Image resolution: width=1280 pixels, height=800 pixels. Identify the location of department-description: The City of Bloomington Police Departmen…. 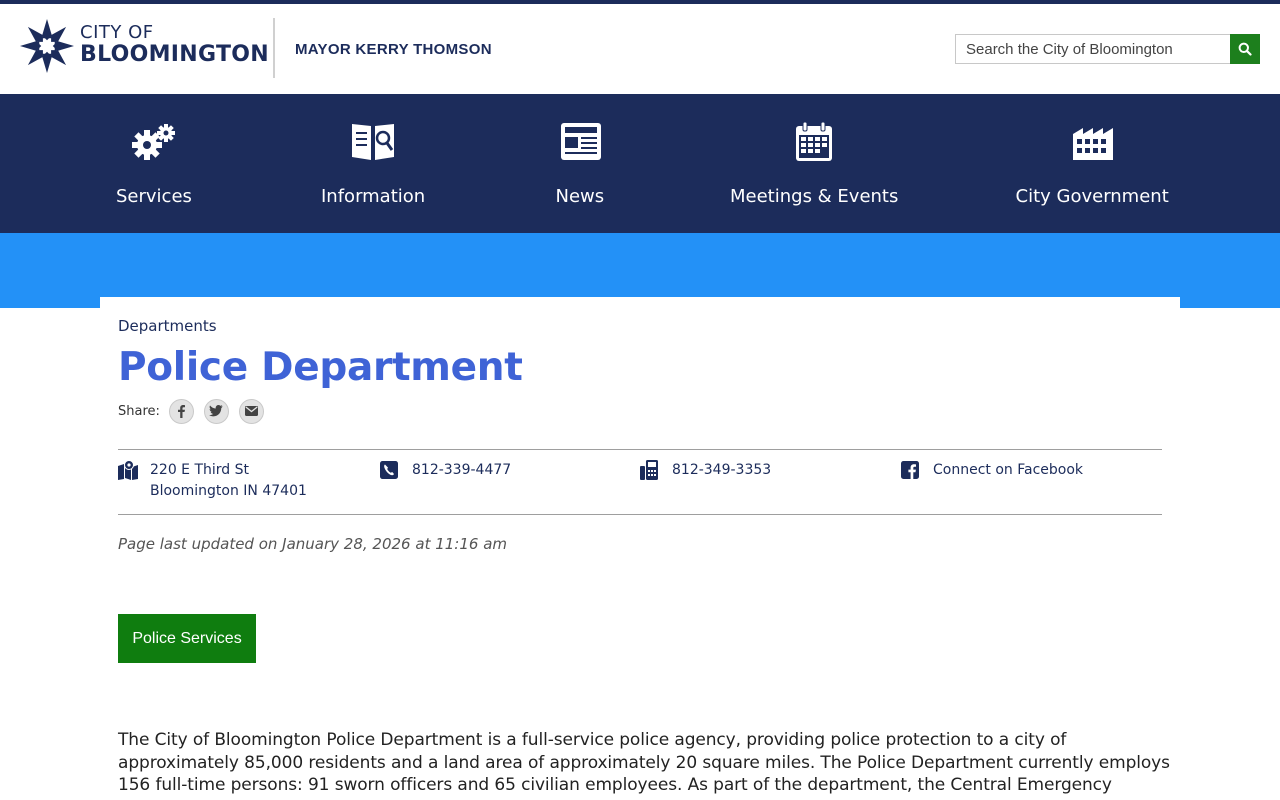
(644, 765).